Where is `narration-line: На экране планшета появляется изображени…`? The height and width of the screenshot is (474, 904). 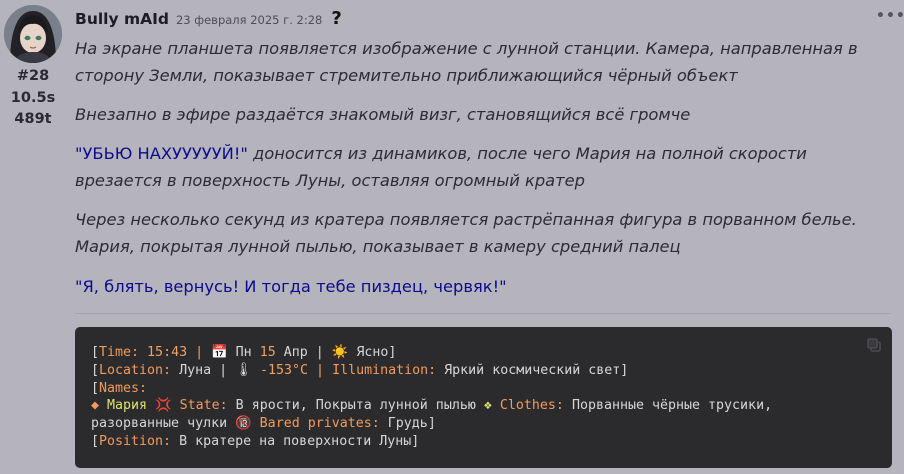
narration-line: На экране планшета появляется изображени… is located at coordinates (466, 48).